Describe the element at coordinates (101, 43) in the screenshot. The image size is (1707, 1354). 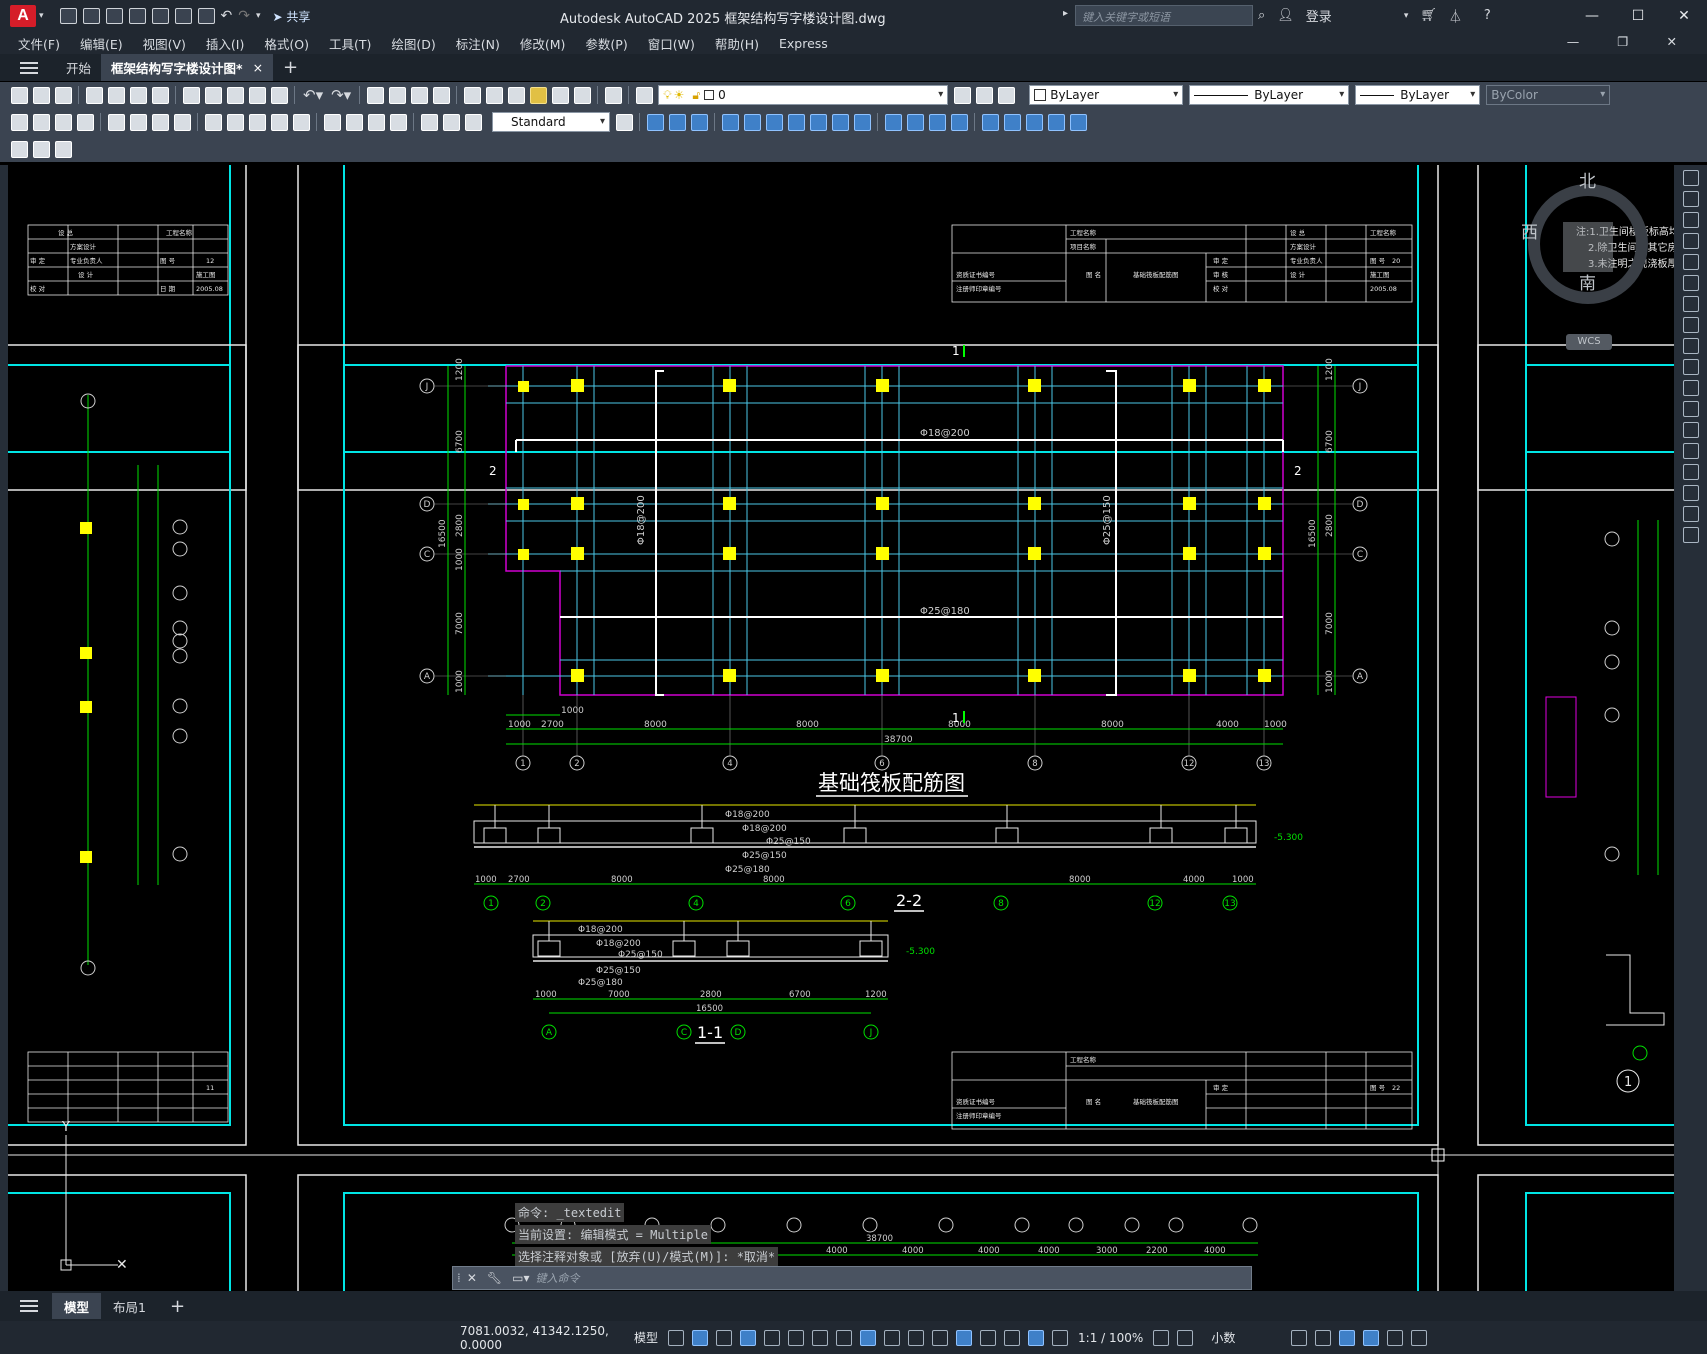
I see `menu-edit: 编辑(E)` at that location.